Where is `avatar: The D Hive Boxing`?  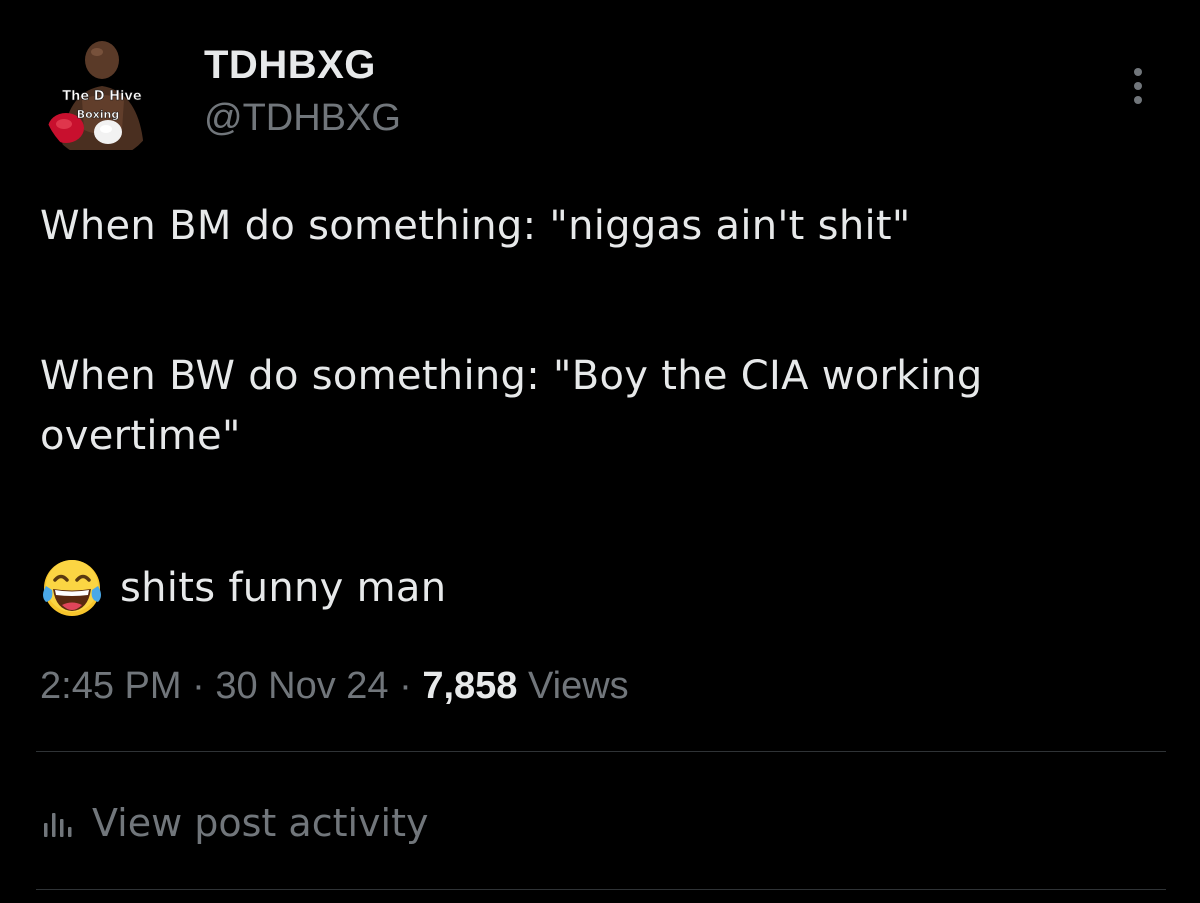 avatar: The D Hive Boxing is located at coordinates (101, 95).